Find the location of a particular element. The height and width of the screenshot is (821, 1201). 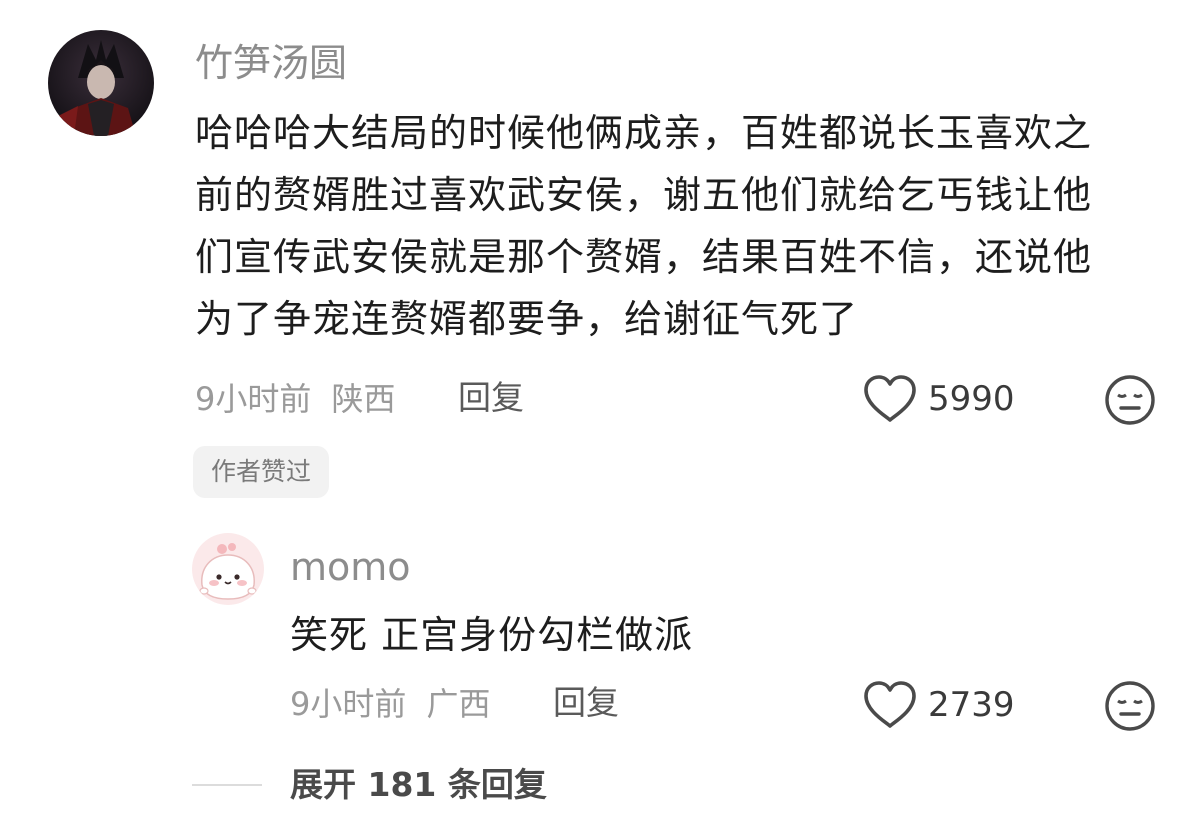

reply-like-button: 2739 is located at coordinates (938, 705).